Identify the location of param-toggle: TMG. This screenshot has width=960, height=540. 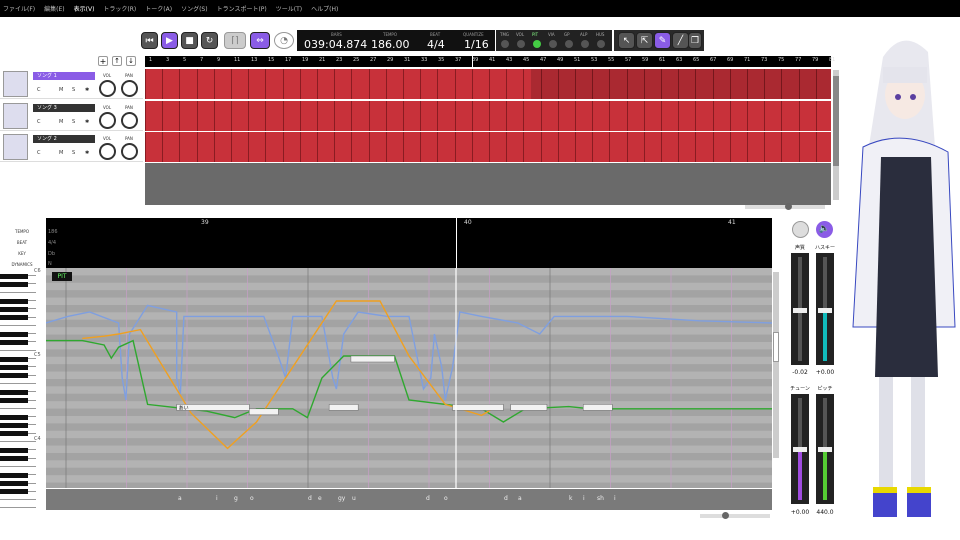
(504, 34).